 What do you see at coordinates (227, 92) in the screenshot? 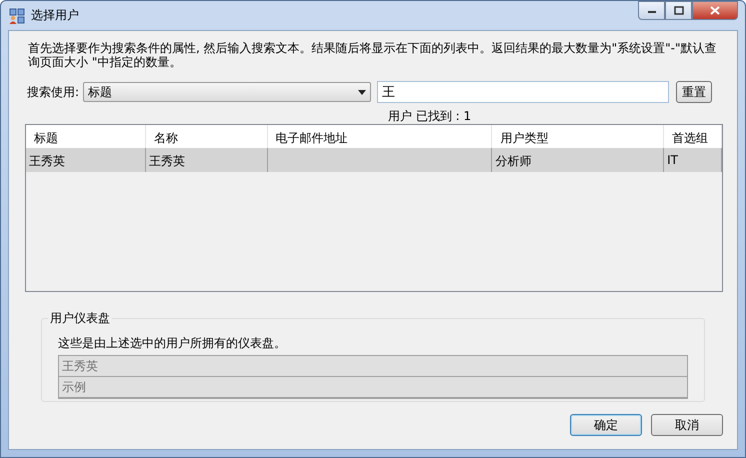
I see `attribute-dropdown: 标题` at bounding box center [227, 92].